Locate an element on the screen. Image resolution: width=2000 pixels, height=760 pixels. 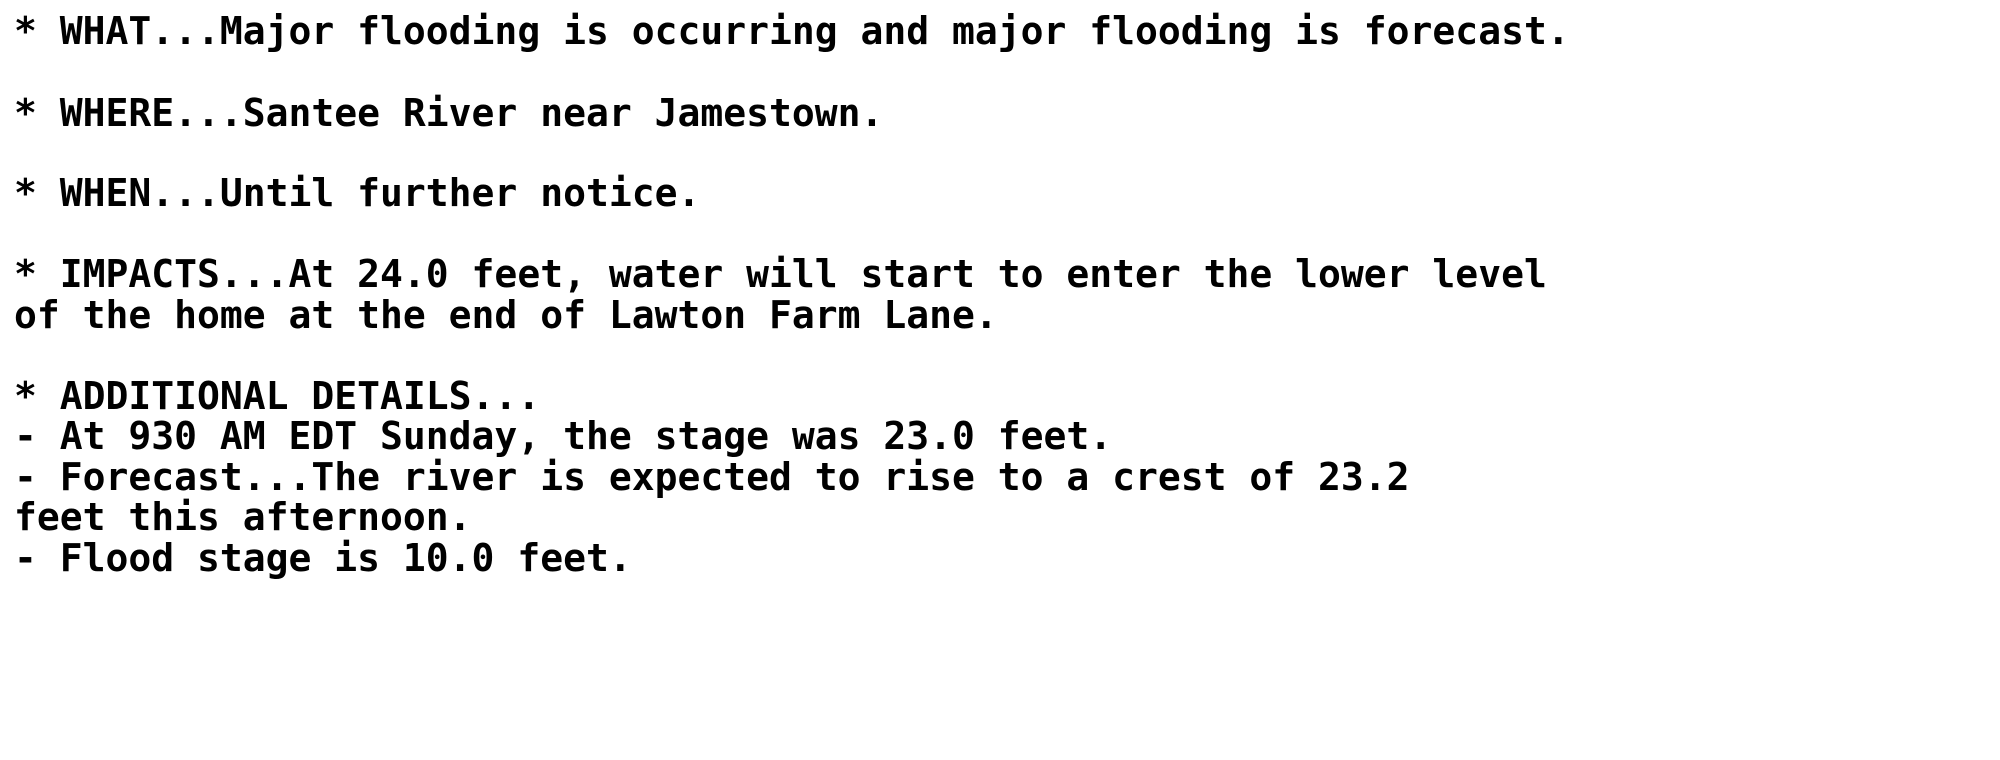
bulletin-line-when: * WHEN...Until further notice. is located at coordinates (357, 193).